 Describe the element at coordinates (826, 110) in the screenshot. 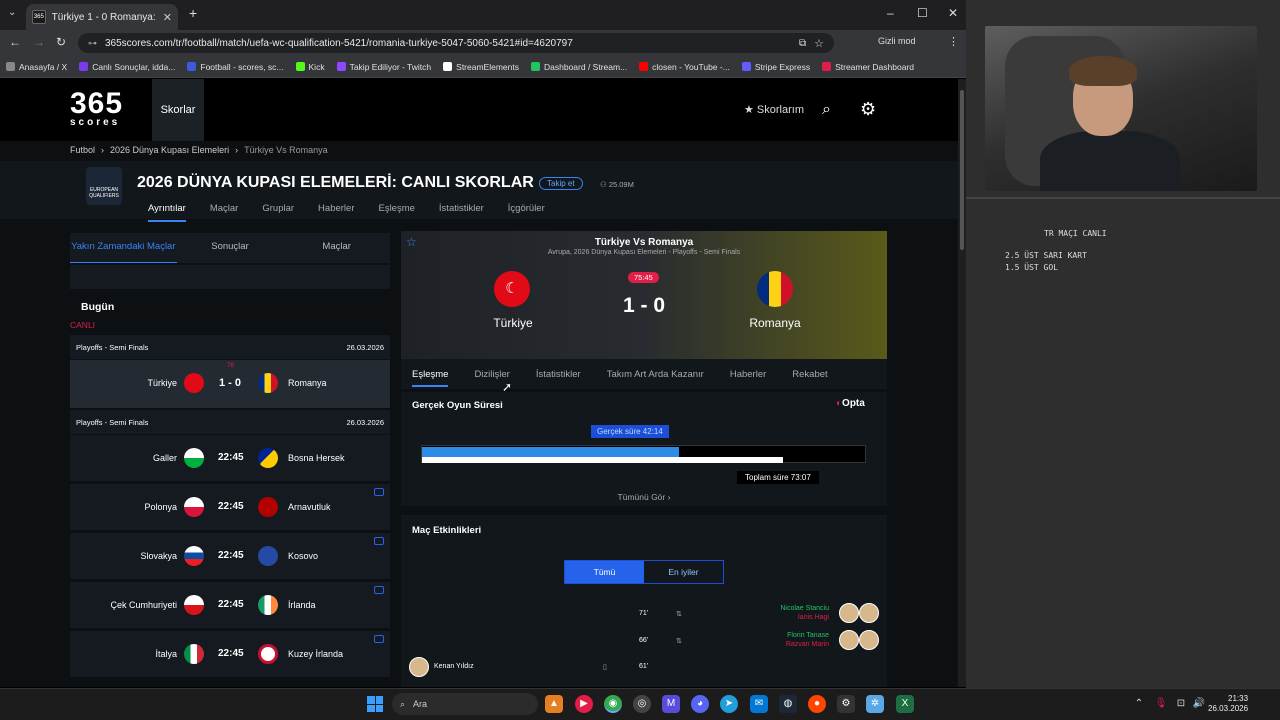

I see `search-icon: ⌕` at that location.